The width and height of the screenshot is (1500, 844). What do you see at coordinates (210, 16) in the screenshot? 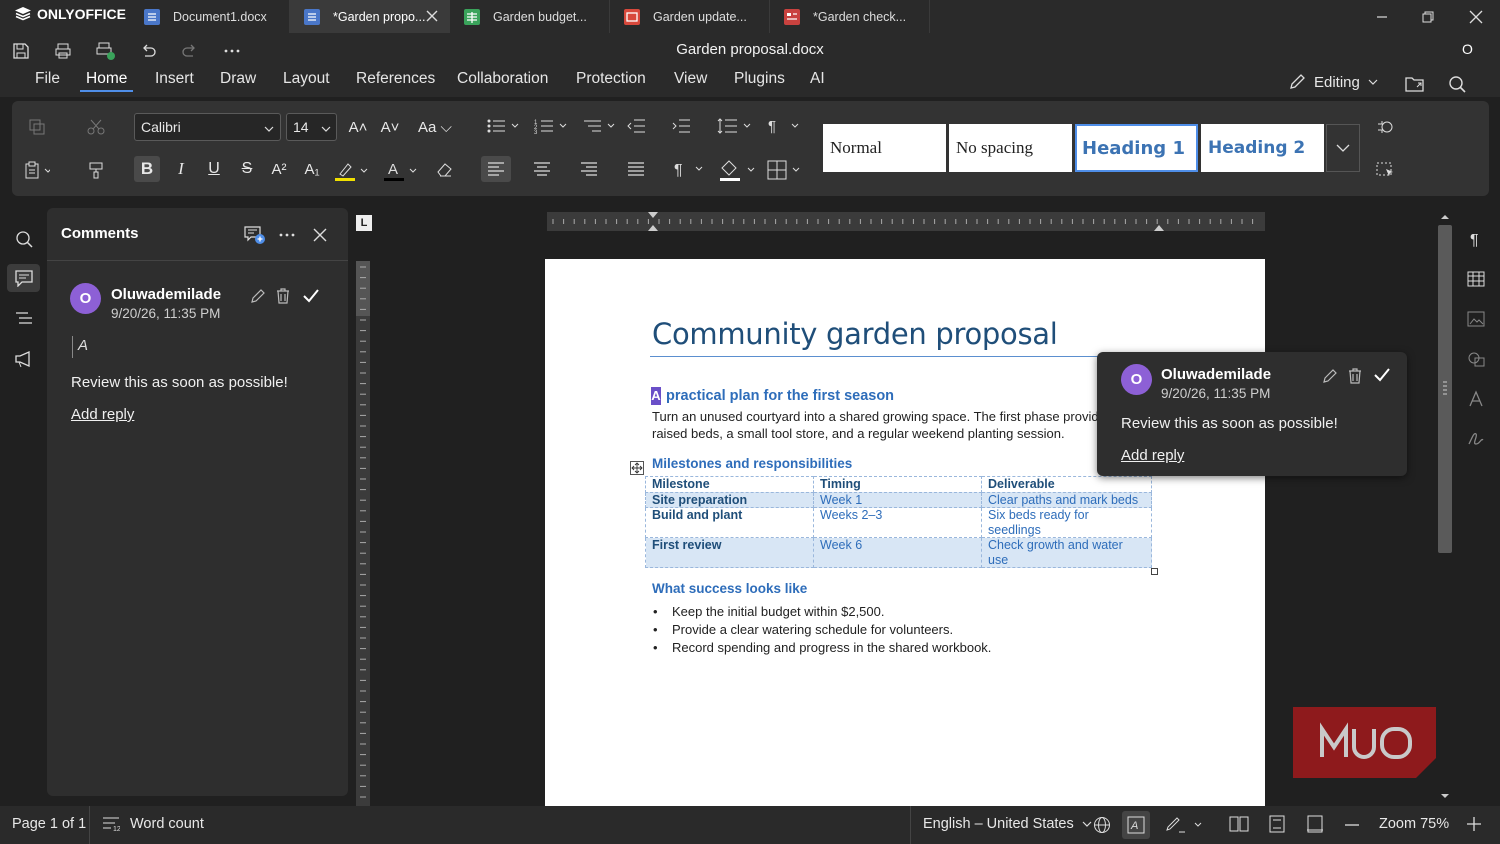
I see `tab-document1: Document1.docx` at bounding box center [210, 16].